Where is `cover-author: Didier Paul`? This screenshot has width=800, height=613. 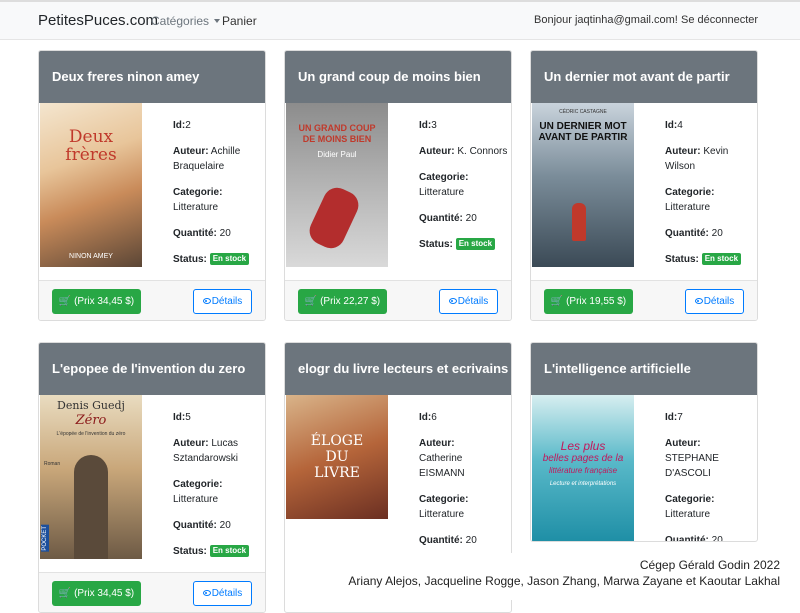
cover-author: Didier Paul is located at coordinates (337, 154).